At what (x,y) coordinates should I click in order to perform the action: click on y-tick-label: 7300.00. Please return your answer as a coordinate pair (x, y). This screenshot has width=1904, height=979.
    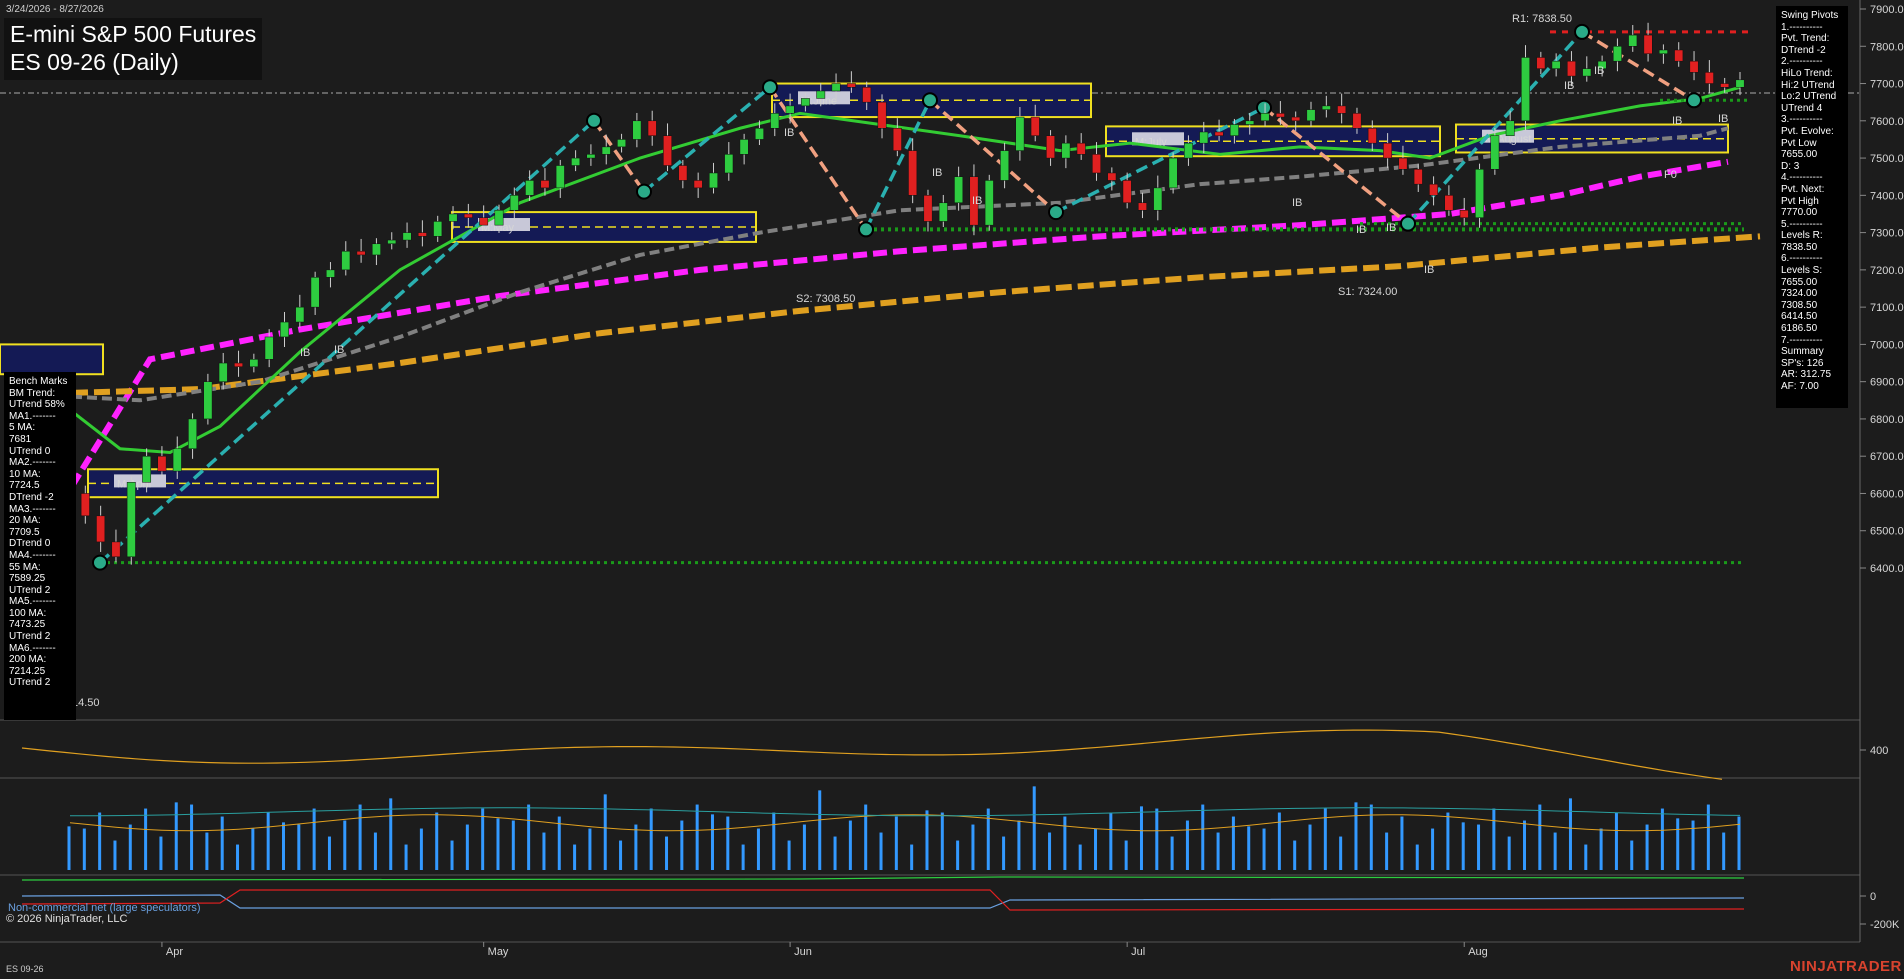
    Looking at the image, I should click on (1887, 234).